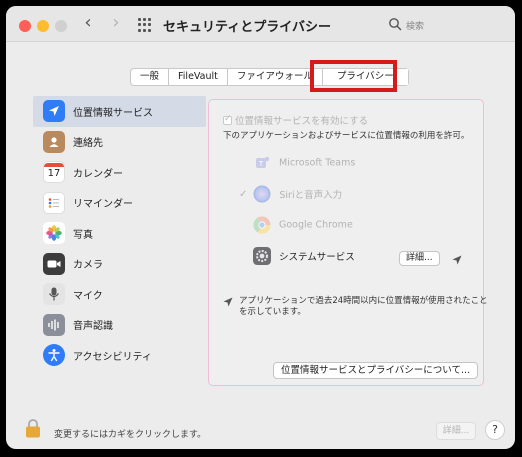  I want to click on forward-chevron-icon: ›, so click(116, 24).